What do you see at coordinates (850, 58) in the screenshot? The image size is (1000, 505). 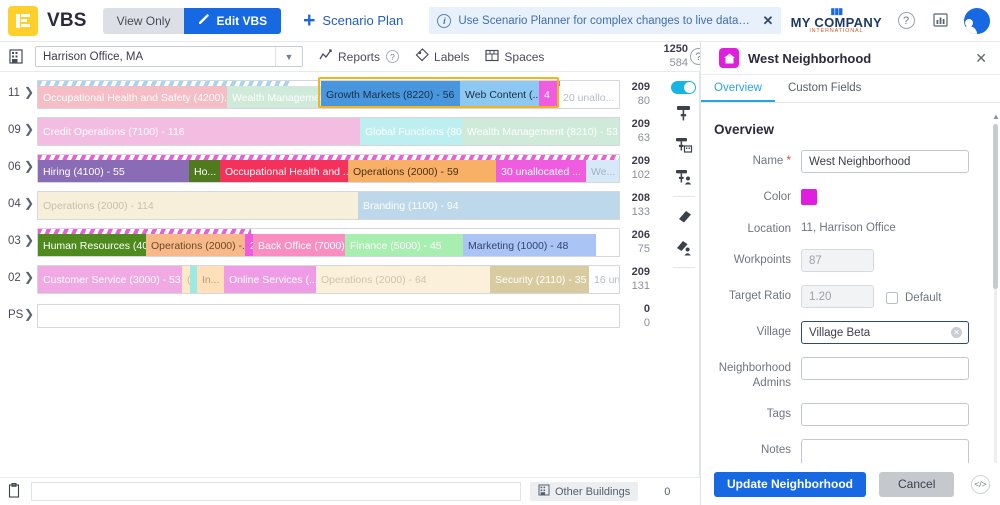 I see `panel-header: West Neighborhood ✕` at bounding box center [850, 58].